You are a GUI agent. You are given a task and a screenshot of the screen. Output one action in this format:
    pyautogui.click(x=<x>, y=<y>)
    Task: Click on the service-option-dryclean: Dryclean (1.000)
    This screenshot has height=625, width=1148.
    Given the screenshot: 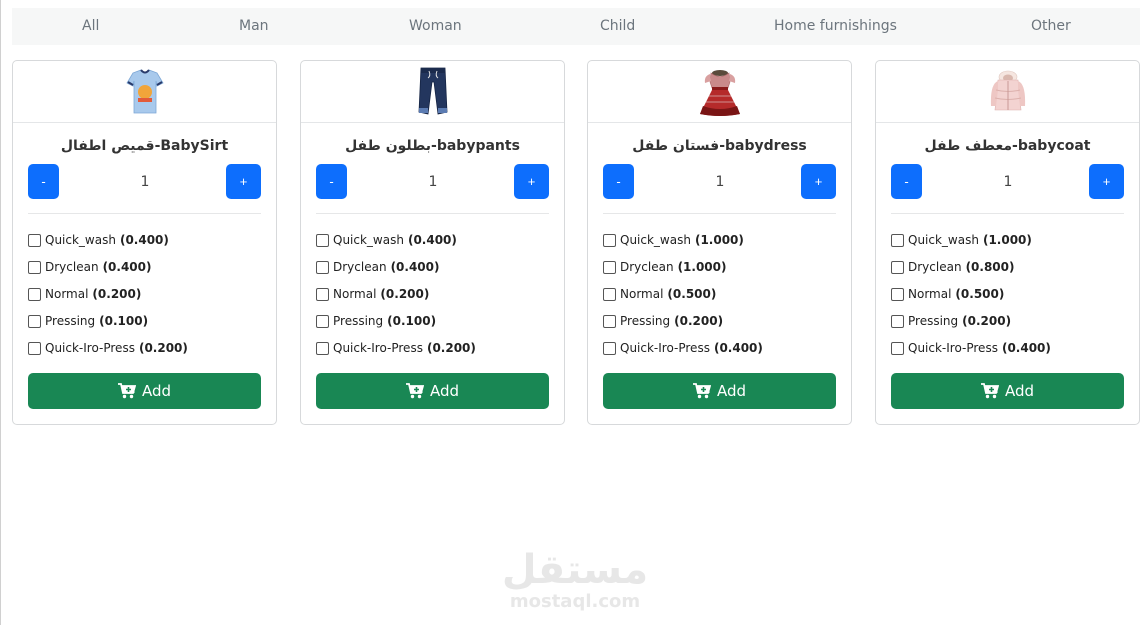 What is the action you would take?
    pyautogui.click(x=665, y=267)
    